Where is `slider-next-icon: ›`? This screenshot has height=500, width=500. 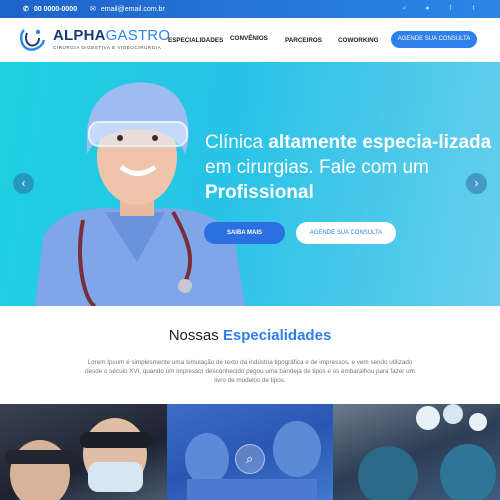 slider-next-icon: › is located at coordinates (476, 183).